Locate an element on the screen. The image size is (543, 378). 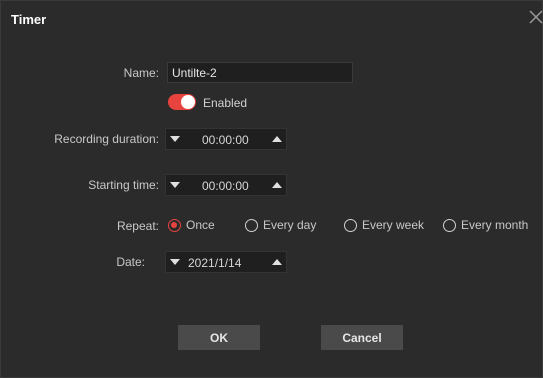
repeat-every-day-radio: Every day is located at coordinates (280, 225).